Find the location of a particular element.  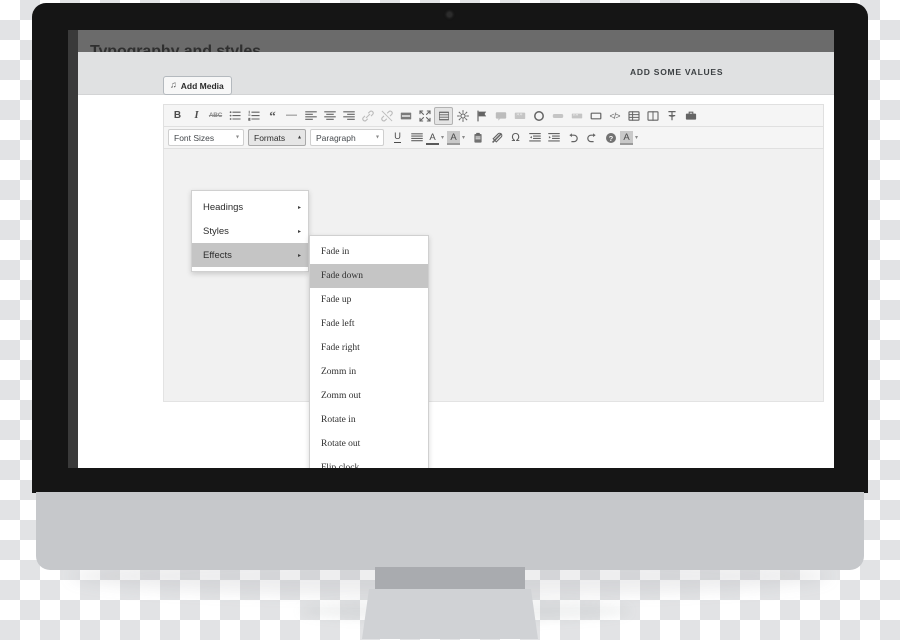

bold-glyph: B is located at coordinates (177, 115).